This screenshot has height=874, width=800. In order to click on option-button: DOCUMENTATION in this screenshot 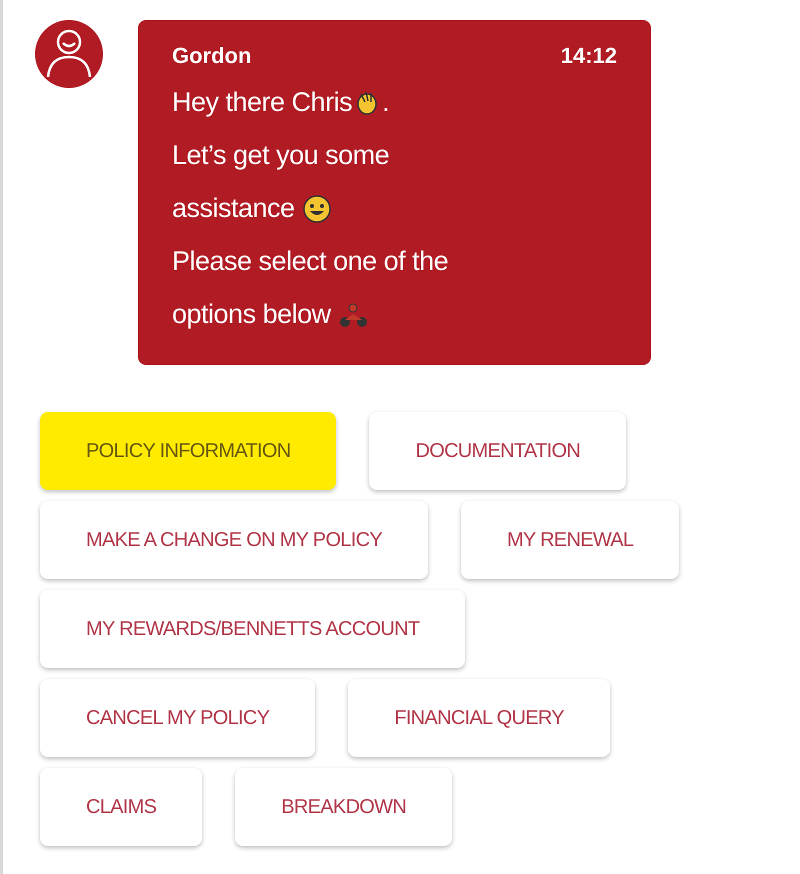, I will do `click(497, 451)`.